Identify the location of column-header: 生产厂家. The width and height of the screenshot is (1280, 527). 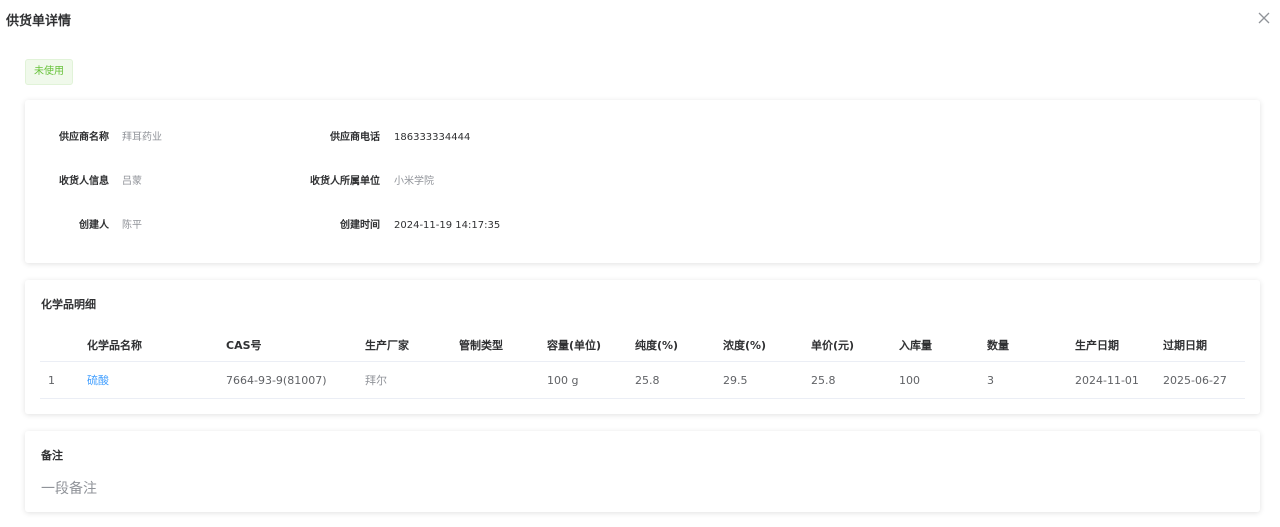
(387, 345).